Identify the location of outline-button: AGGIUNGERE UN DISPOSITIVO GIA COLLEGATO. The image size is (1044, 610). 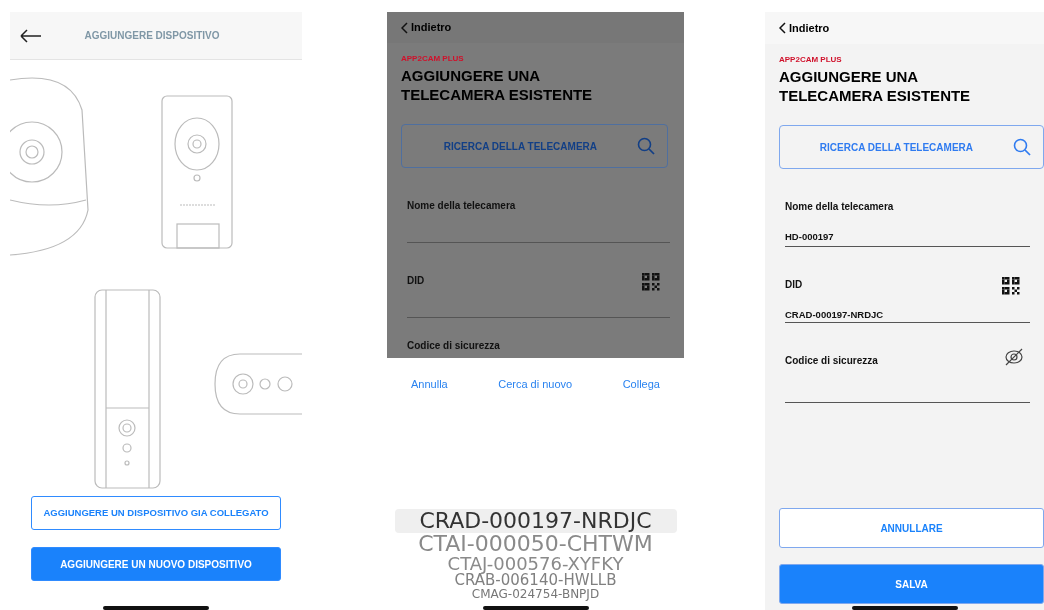
(156, 513).